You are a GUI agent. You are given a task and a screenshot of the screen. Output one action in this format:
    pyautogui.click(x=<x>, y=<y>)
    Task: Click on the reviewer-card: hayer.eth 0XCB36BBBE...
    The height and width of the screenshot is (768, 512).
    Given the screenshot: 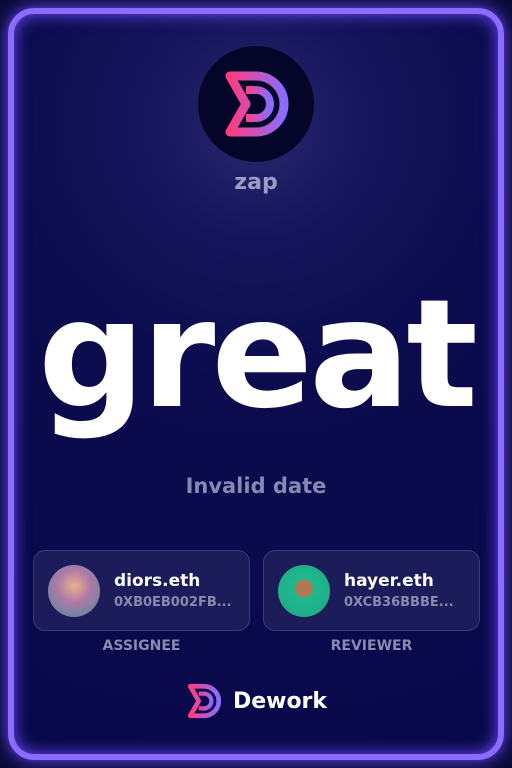 What is the action you would take?
    pyautogui.click(x=371, y=590)
    